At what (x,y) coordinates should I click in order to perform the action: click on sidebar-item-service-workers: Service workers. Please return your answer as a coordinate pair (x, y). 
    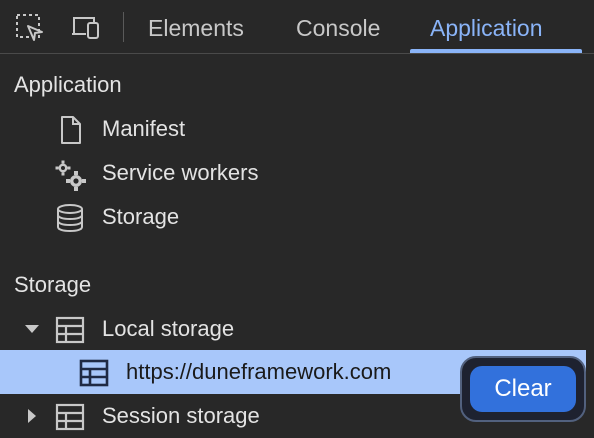
    Looking at the image, I should click on (297, 173).